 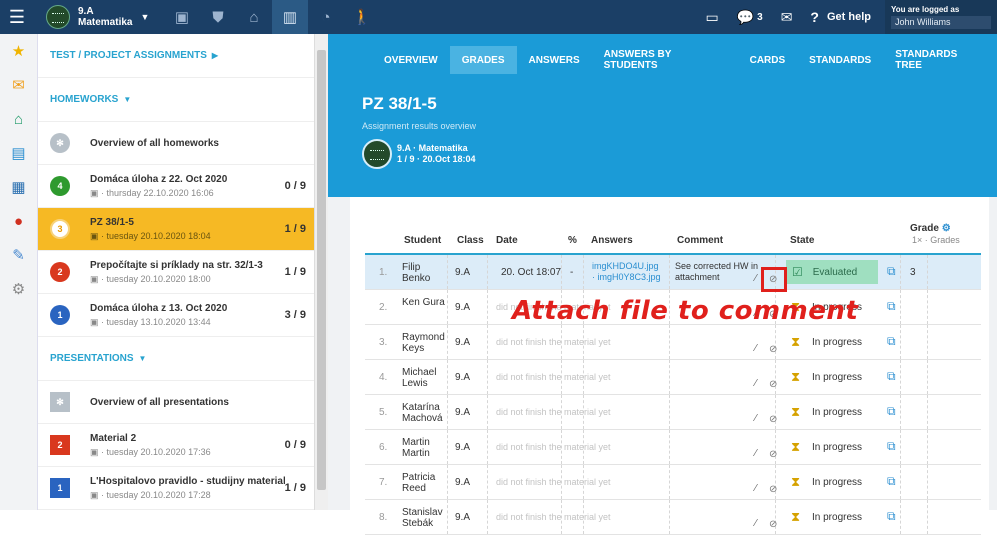 I want to click on help-button: ? Get help, so click(x=840, y=17).